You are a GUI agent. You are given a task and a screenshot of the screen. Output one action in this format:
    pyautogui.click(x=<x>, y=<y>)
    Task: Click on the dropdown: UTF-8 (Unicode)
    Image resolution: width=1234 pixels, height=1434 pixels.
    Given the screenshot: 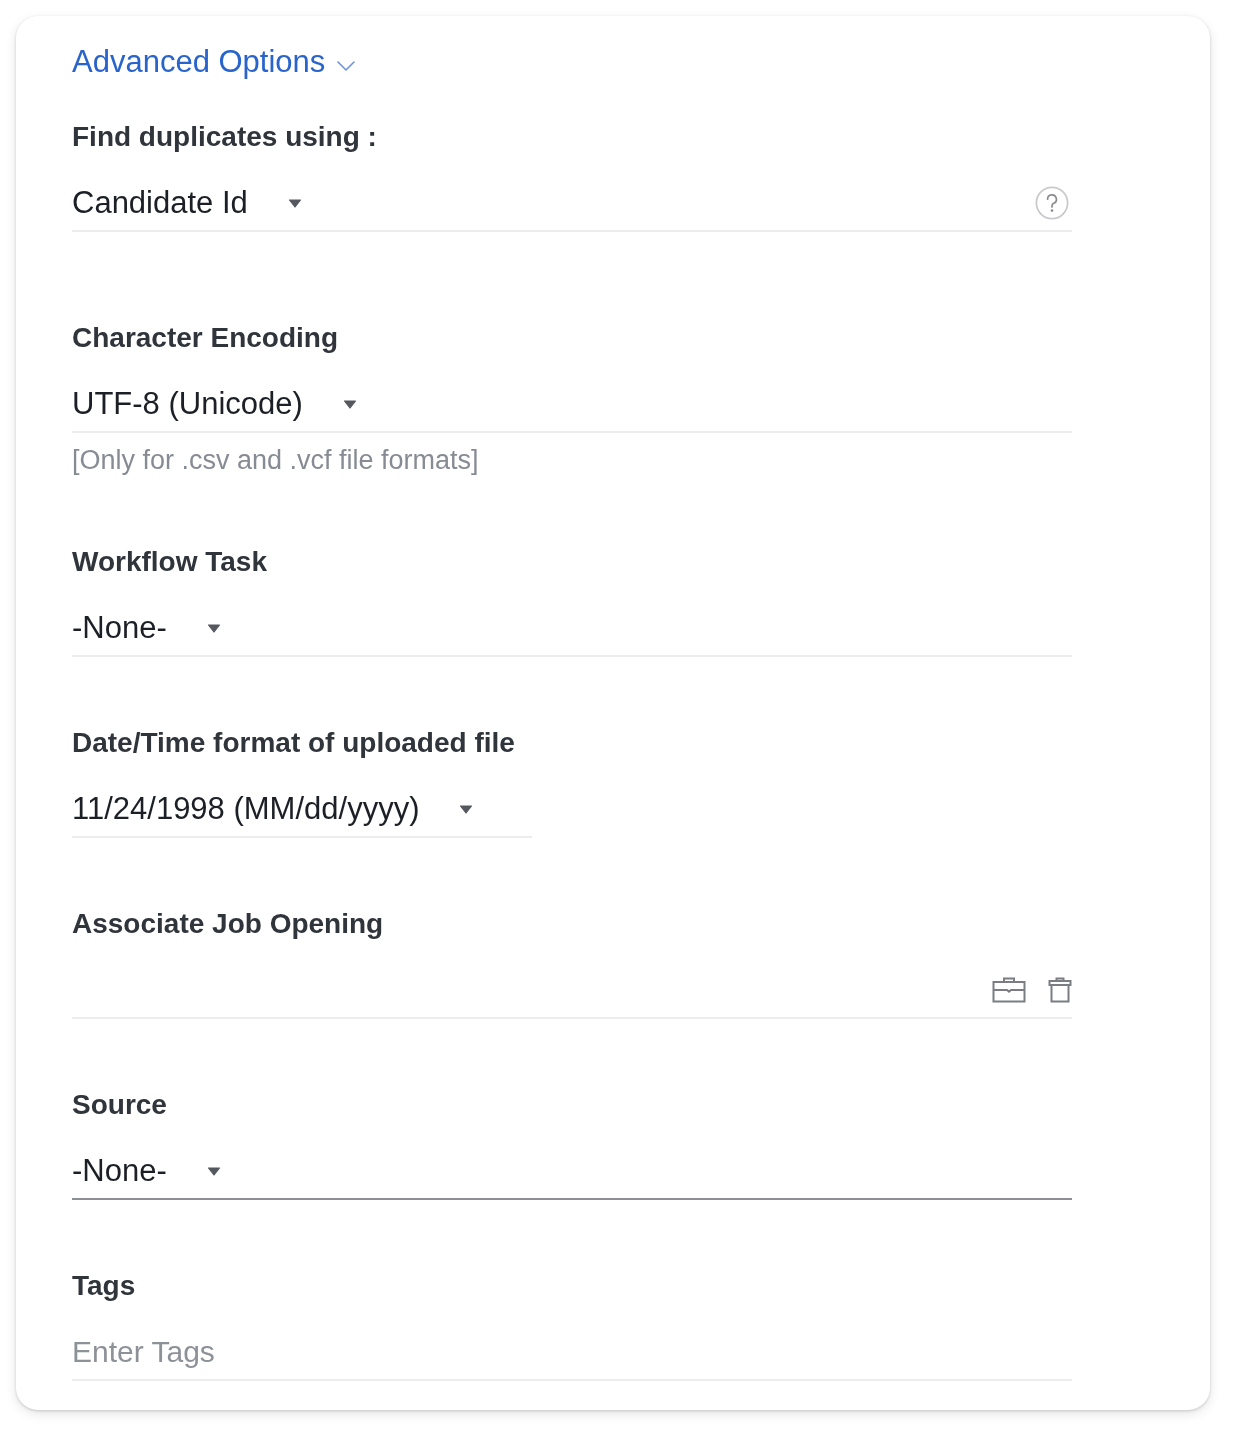 What is the action you would take?
    pyautogui.click(x=572, y=406)
    